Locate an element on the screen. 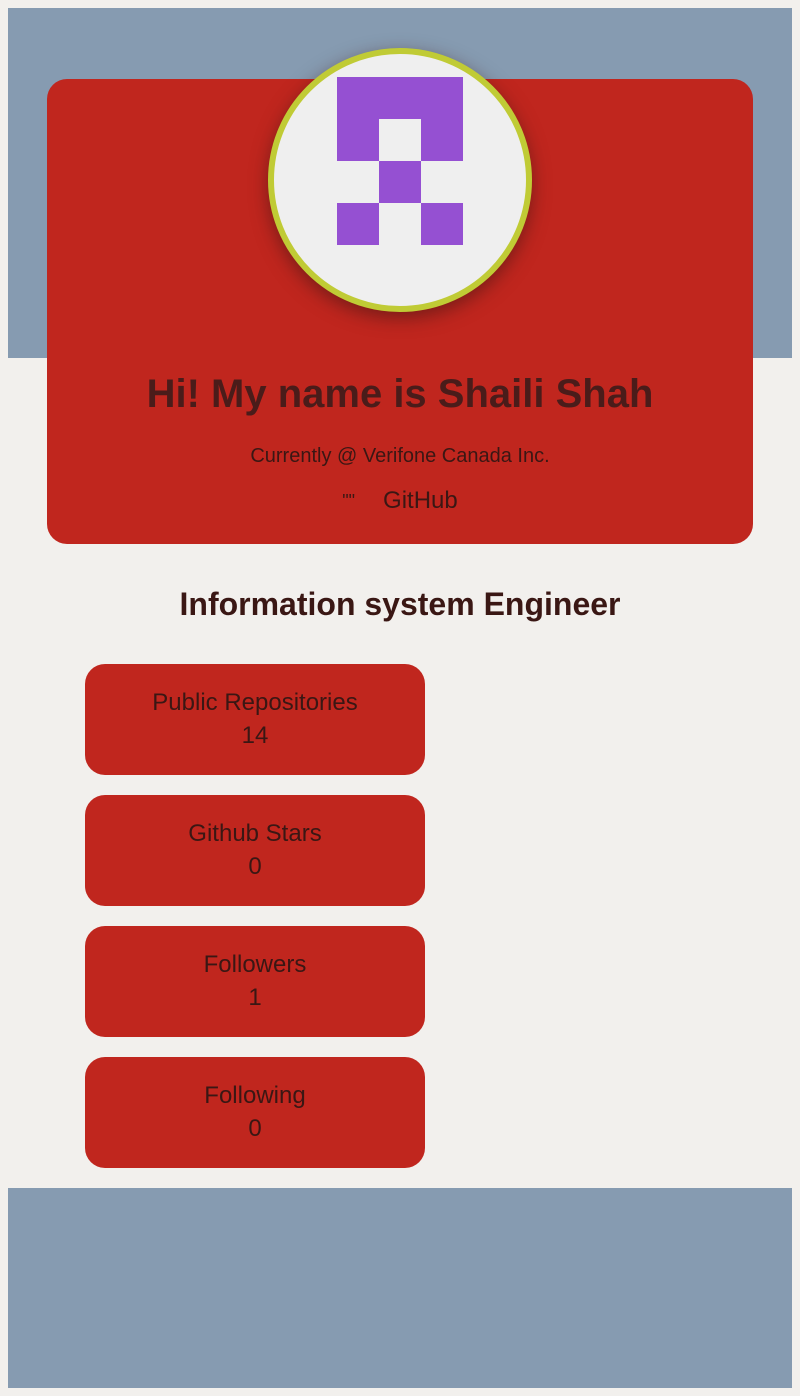 The width and height of the screenshot is (800, 1396). profile-links: "" GitHub is located at coordinates (400, 501).